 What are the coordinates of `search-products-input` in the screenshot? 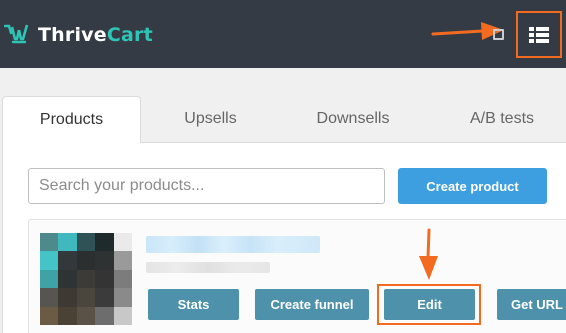 It's located at (206, 186).